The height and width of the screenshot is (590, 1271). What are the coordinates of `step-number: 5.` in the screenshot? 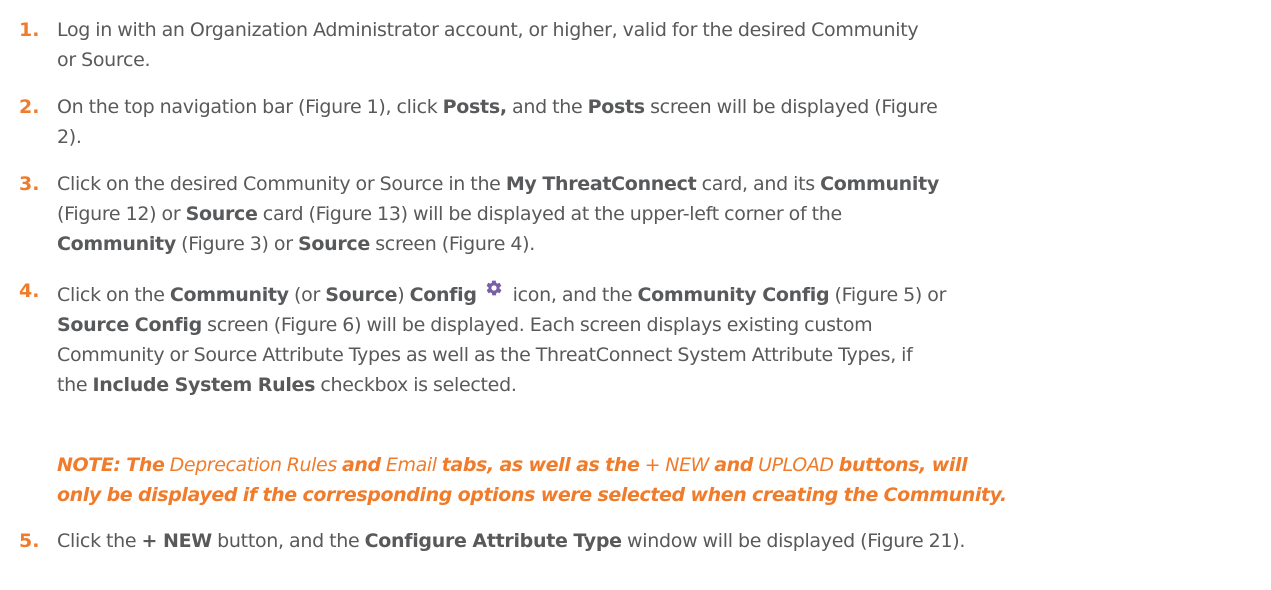 It's located at (29, 541).